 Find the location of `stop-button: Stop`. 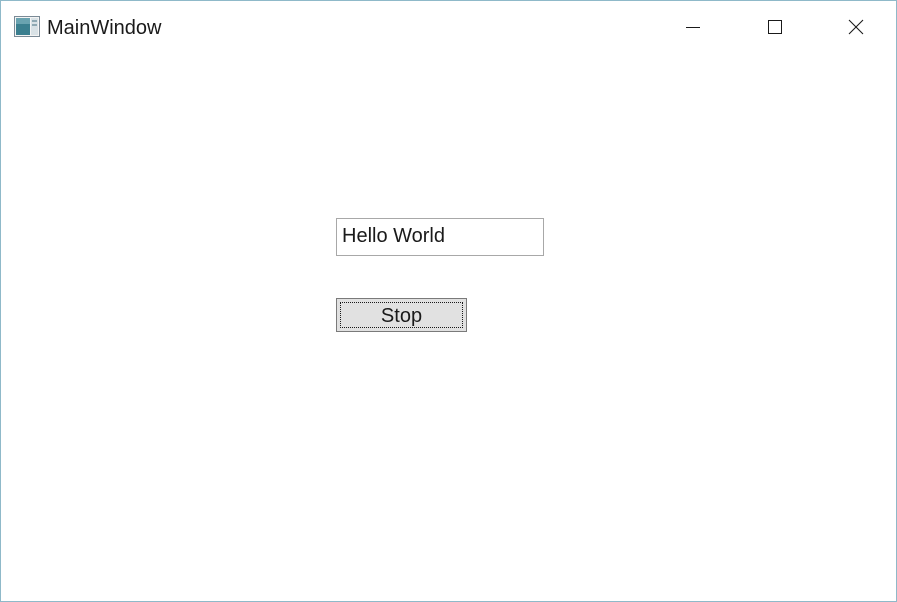

stop-button: Stop is located at coordinates (401, 315).